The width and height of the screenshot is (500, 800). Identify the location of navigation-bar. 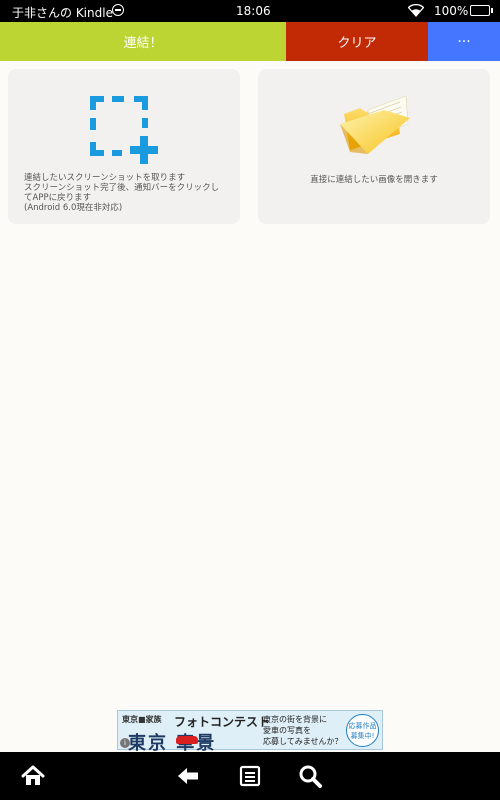
(250, 776).